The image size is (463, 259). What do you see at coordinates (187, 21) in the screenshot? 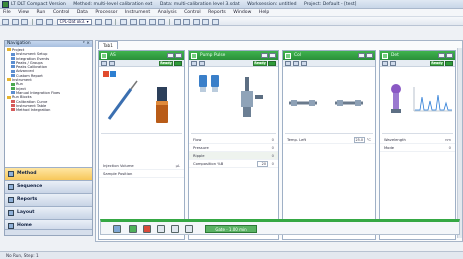
I see `integrate-icon` at bounding box center [187, 21].